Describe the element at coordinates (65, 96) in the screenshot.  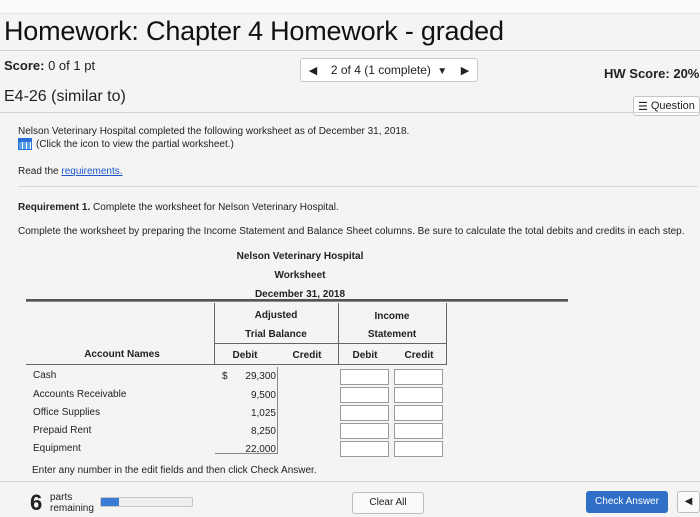
I see `problem-id: E4-26 (similar to)` at that location.